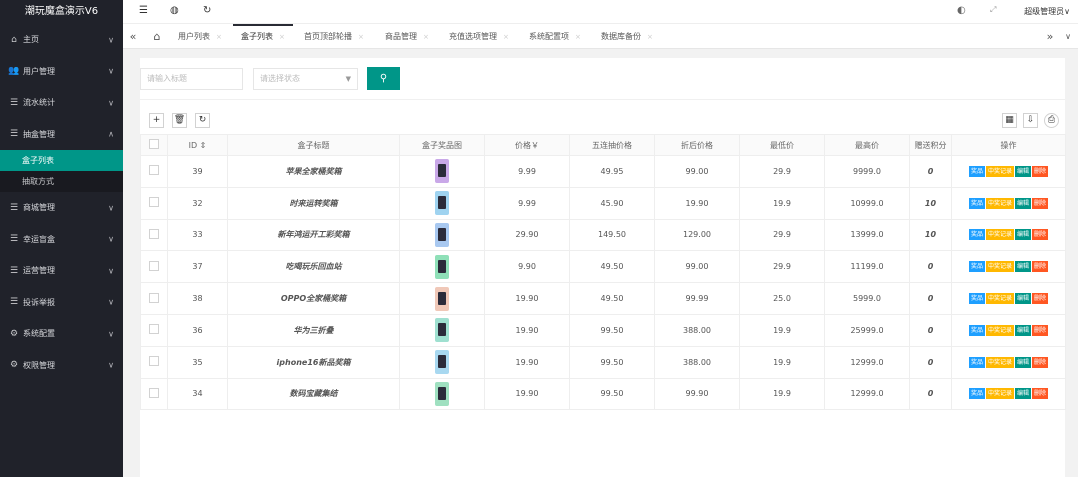 This screenshot has height=477, width=1078. I want to click on refresh-icon: ↻, so click(207, 10).